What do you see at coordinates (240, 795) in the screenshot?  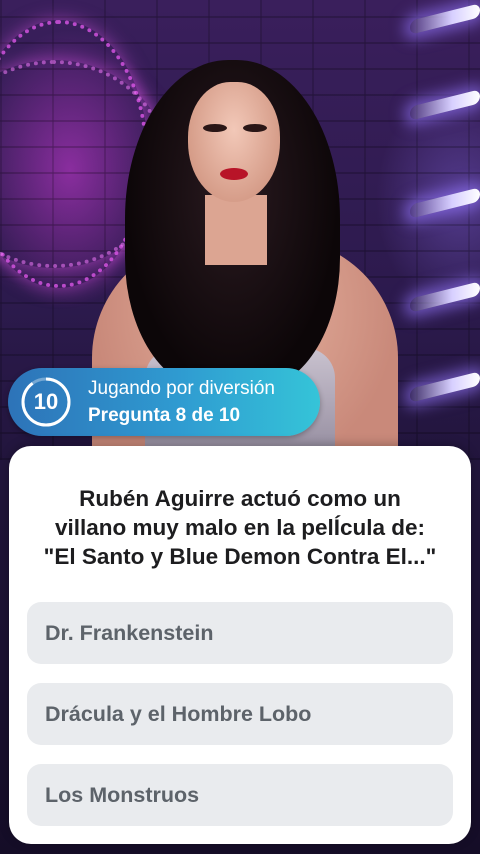 I see `answer-option-3: Los Monstruos` at bounding box center [240, 795].